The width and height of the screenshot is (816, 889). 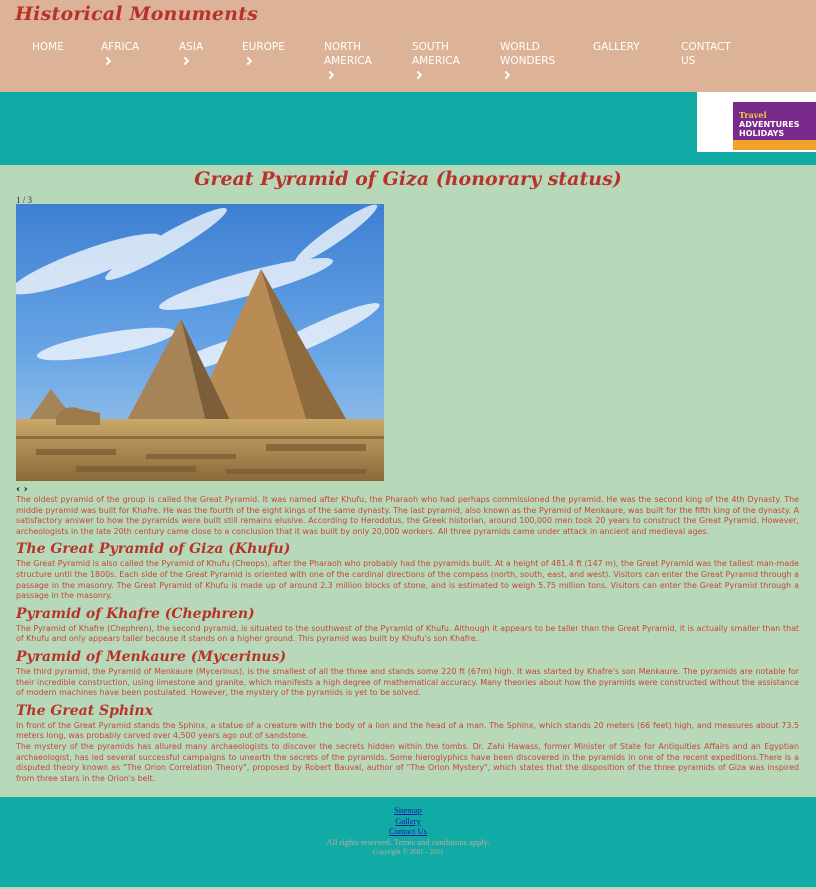 I want to click on nav-item-label: WORLD WONDERS, so click(x=528, y=54).